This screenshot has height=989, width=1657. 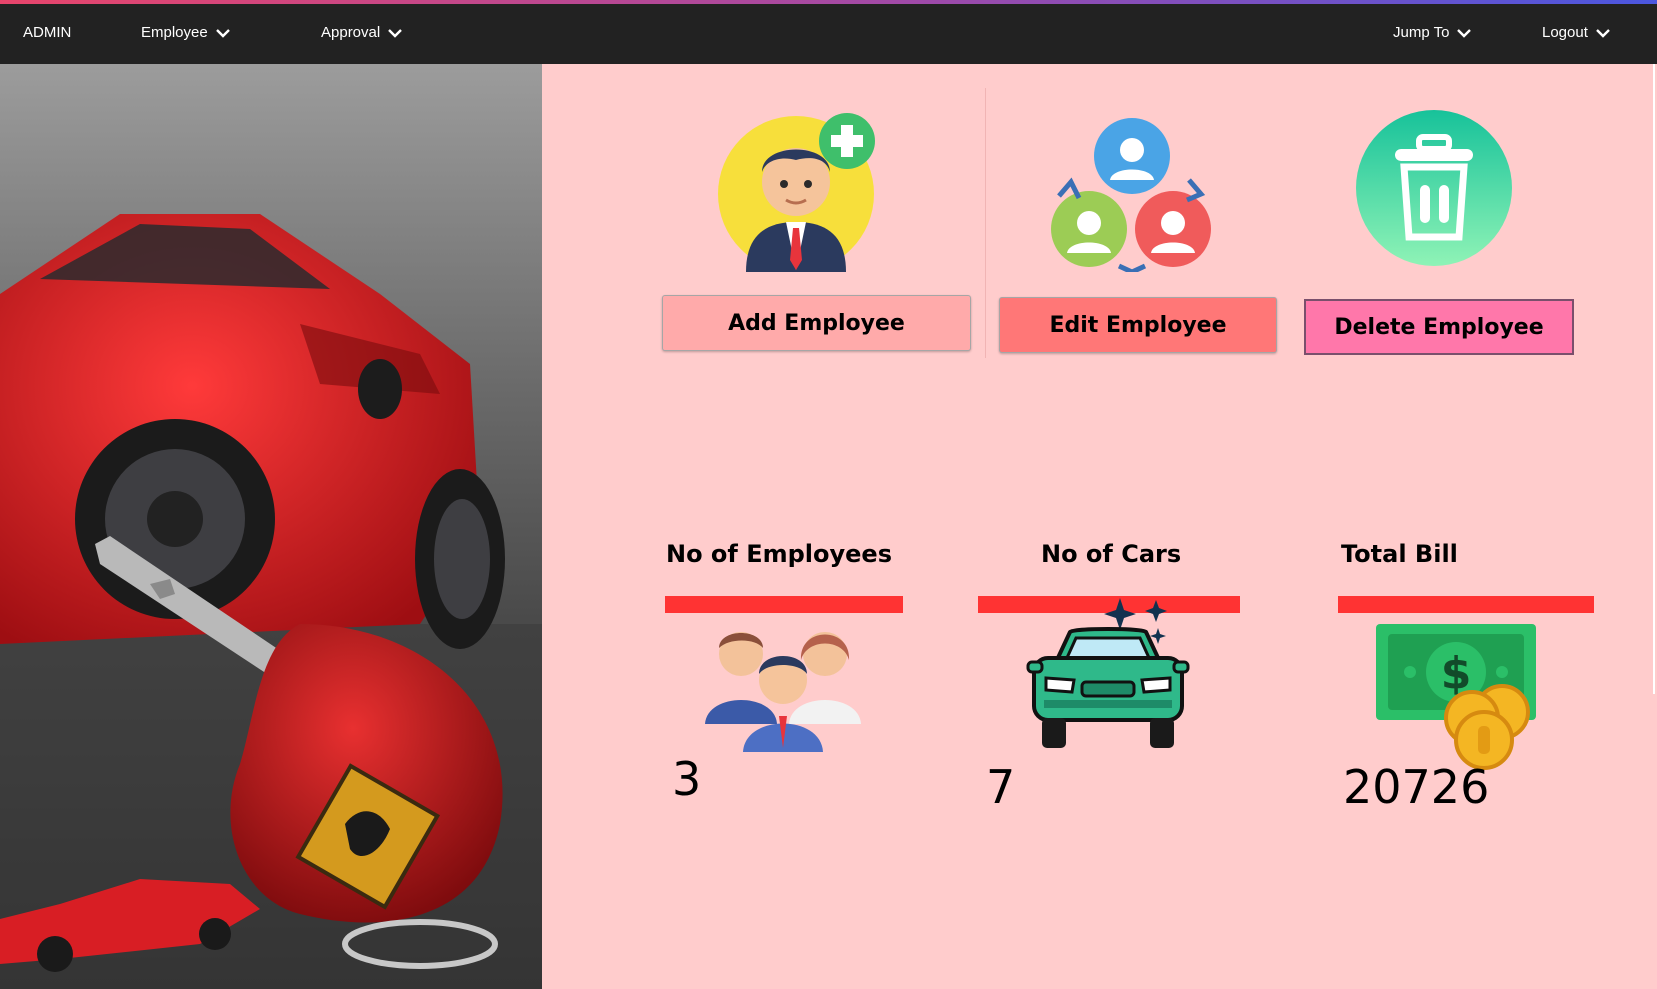 I want to click on nav-logout-dropdown: Logout, so click(x=1576, y=32).